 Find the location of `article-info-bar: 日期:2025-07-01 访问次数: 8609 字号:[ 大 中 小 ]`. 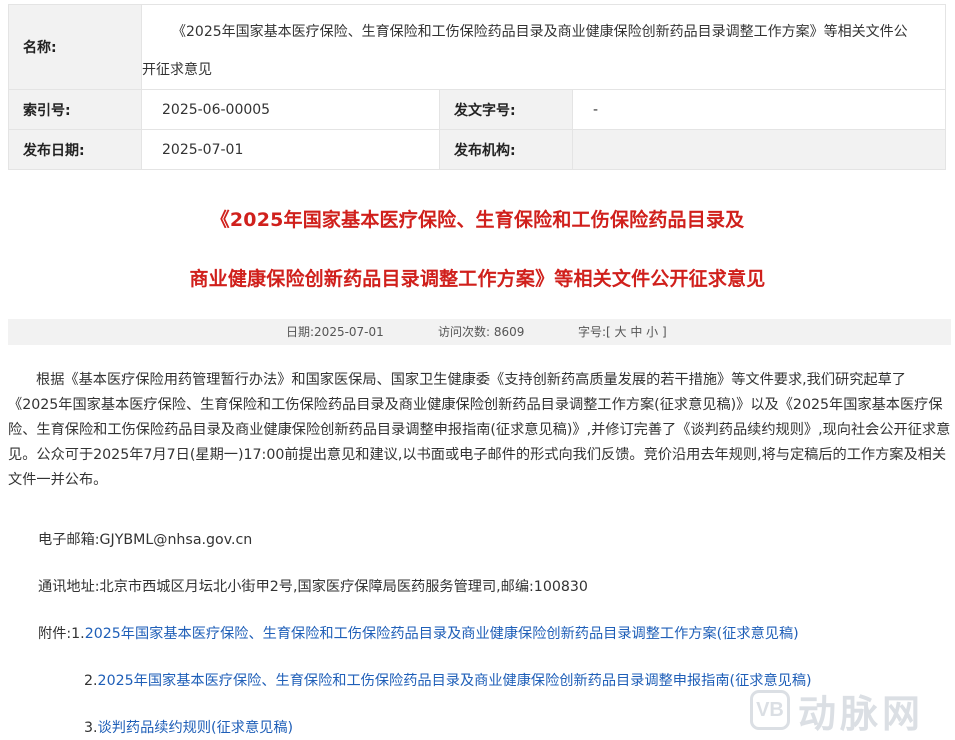

article-info-bar: 日期:2025-07-01 访问次数: 8609 字号:[ 大 中 小 ] is located at coordinates (479, 332).